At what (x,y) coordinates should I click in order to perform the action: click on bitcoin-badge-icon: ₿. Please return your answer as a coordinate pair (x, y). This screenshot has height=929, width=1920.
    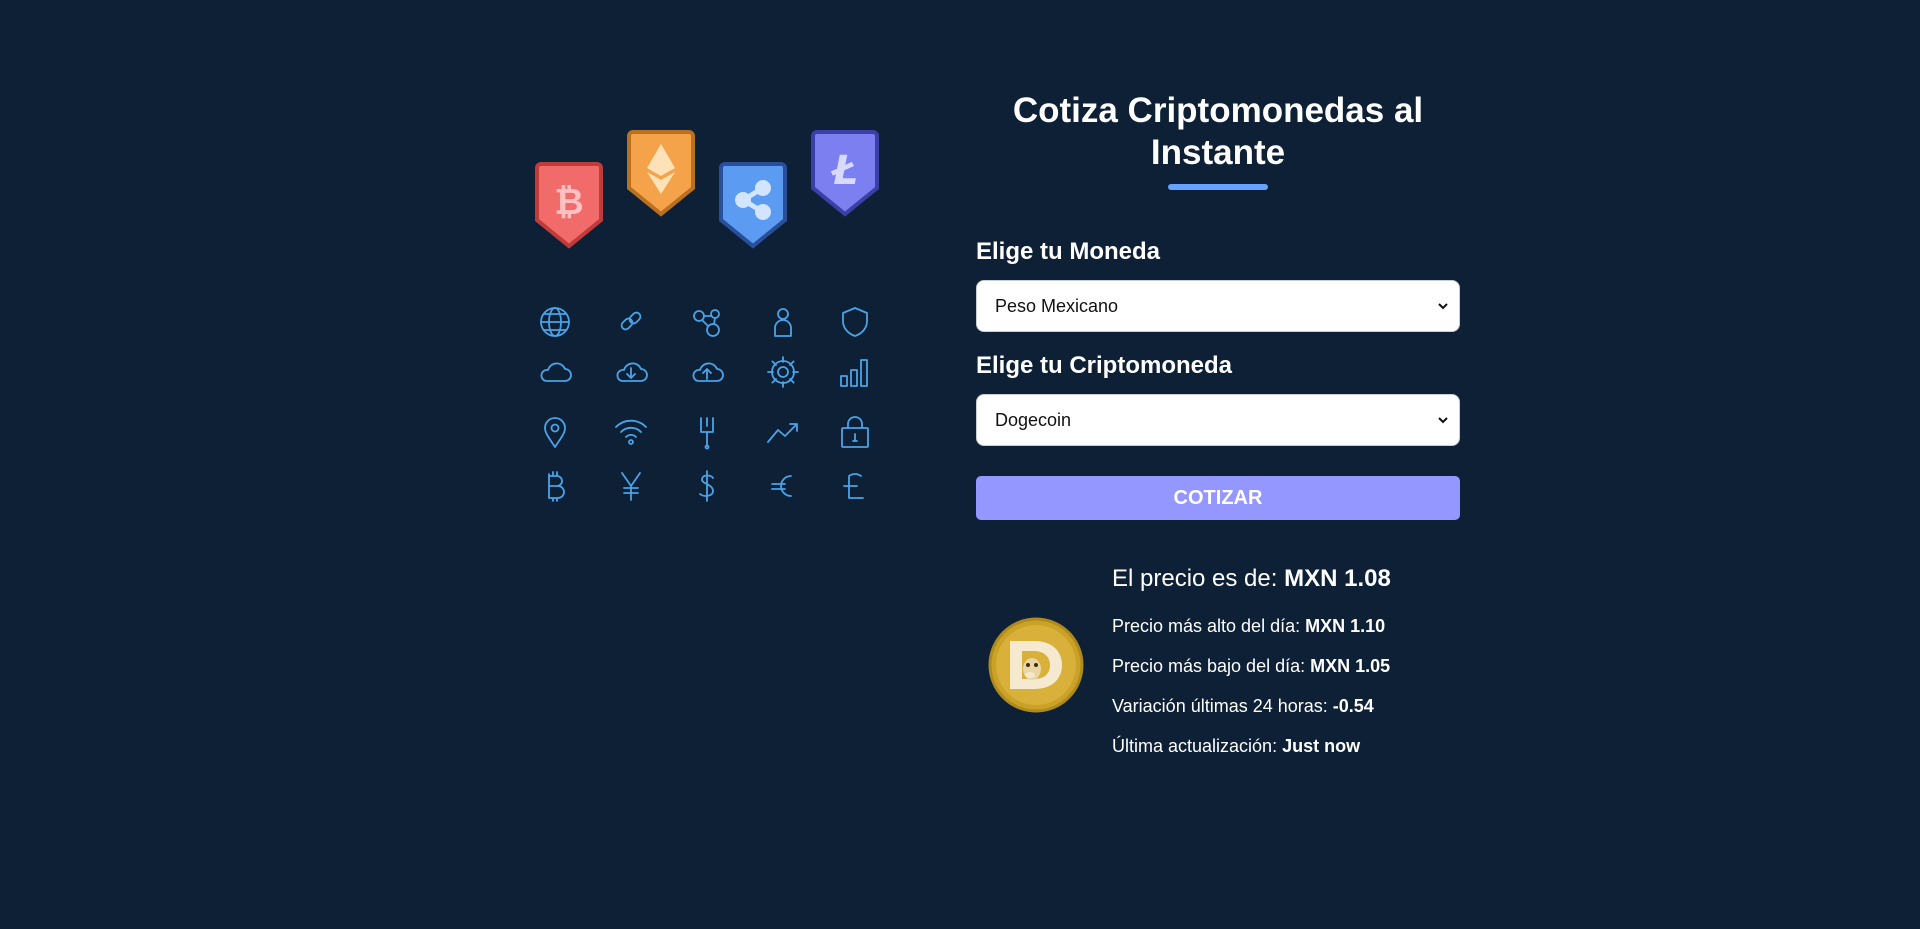
    Looking at the image, I should click on (569, 205).